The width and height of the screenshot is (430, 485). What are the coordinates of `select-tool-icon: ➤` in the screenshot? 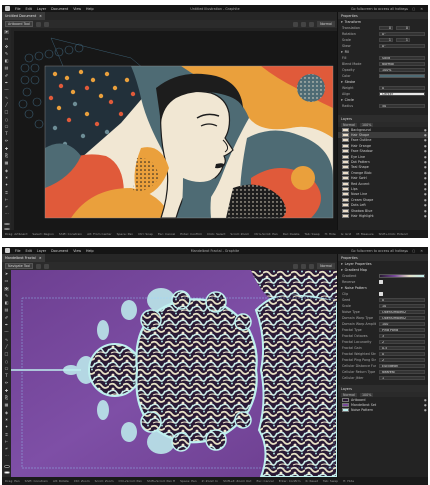 It's located at (6, 32).